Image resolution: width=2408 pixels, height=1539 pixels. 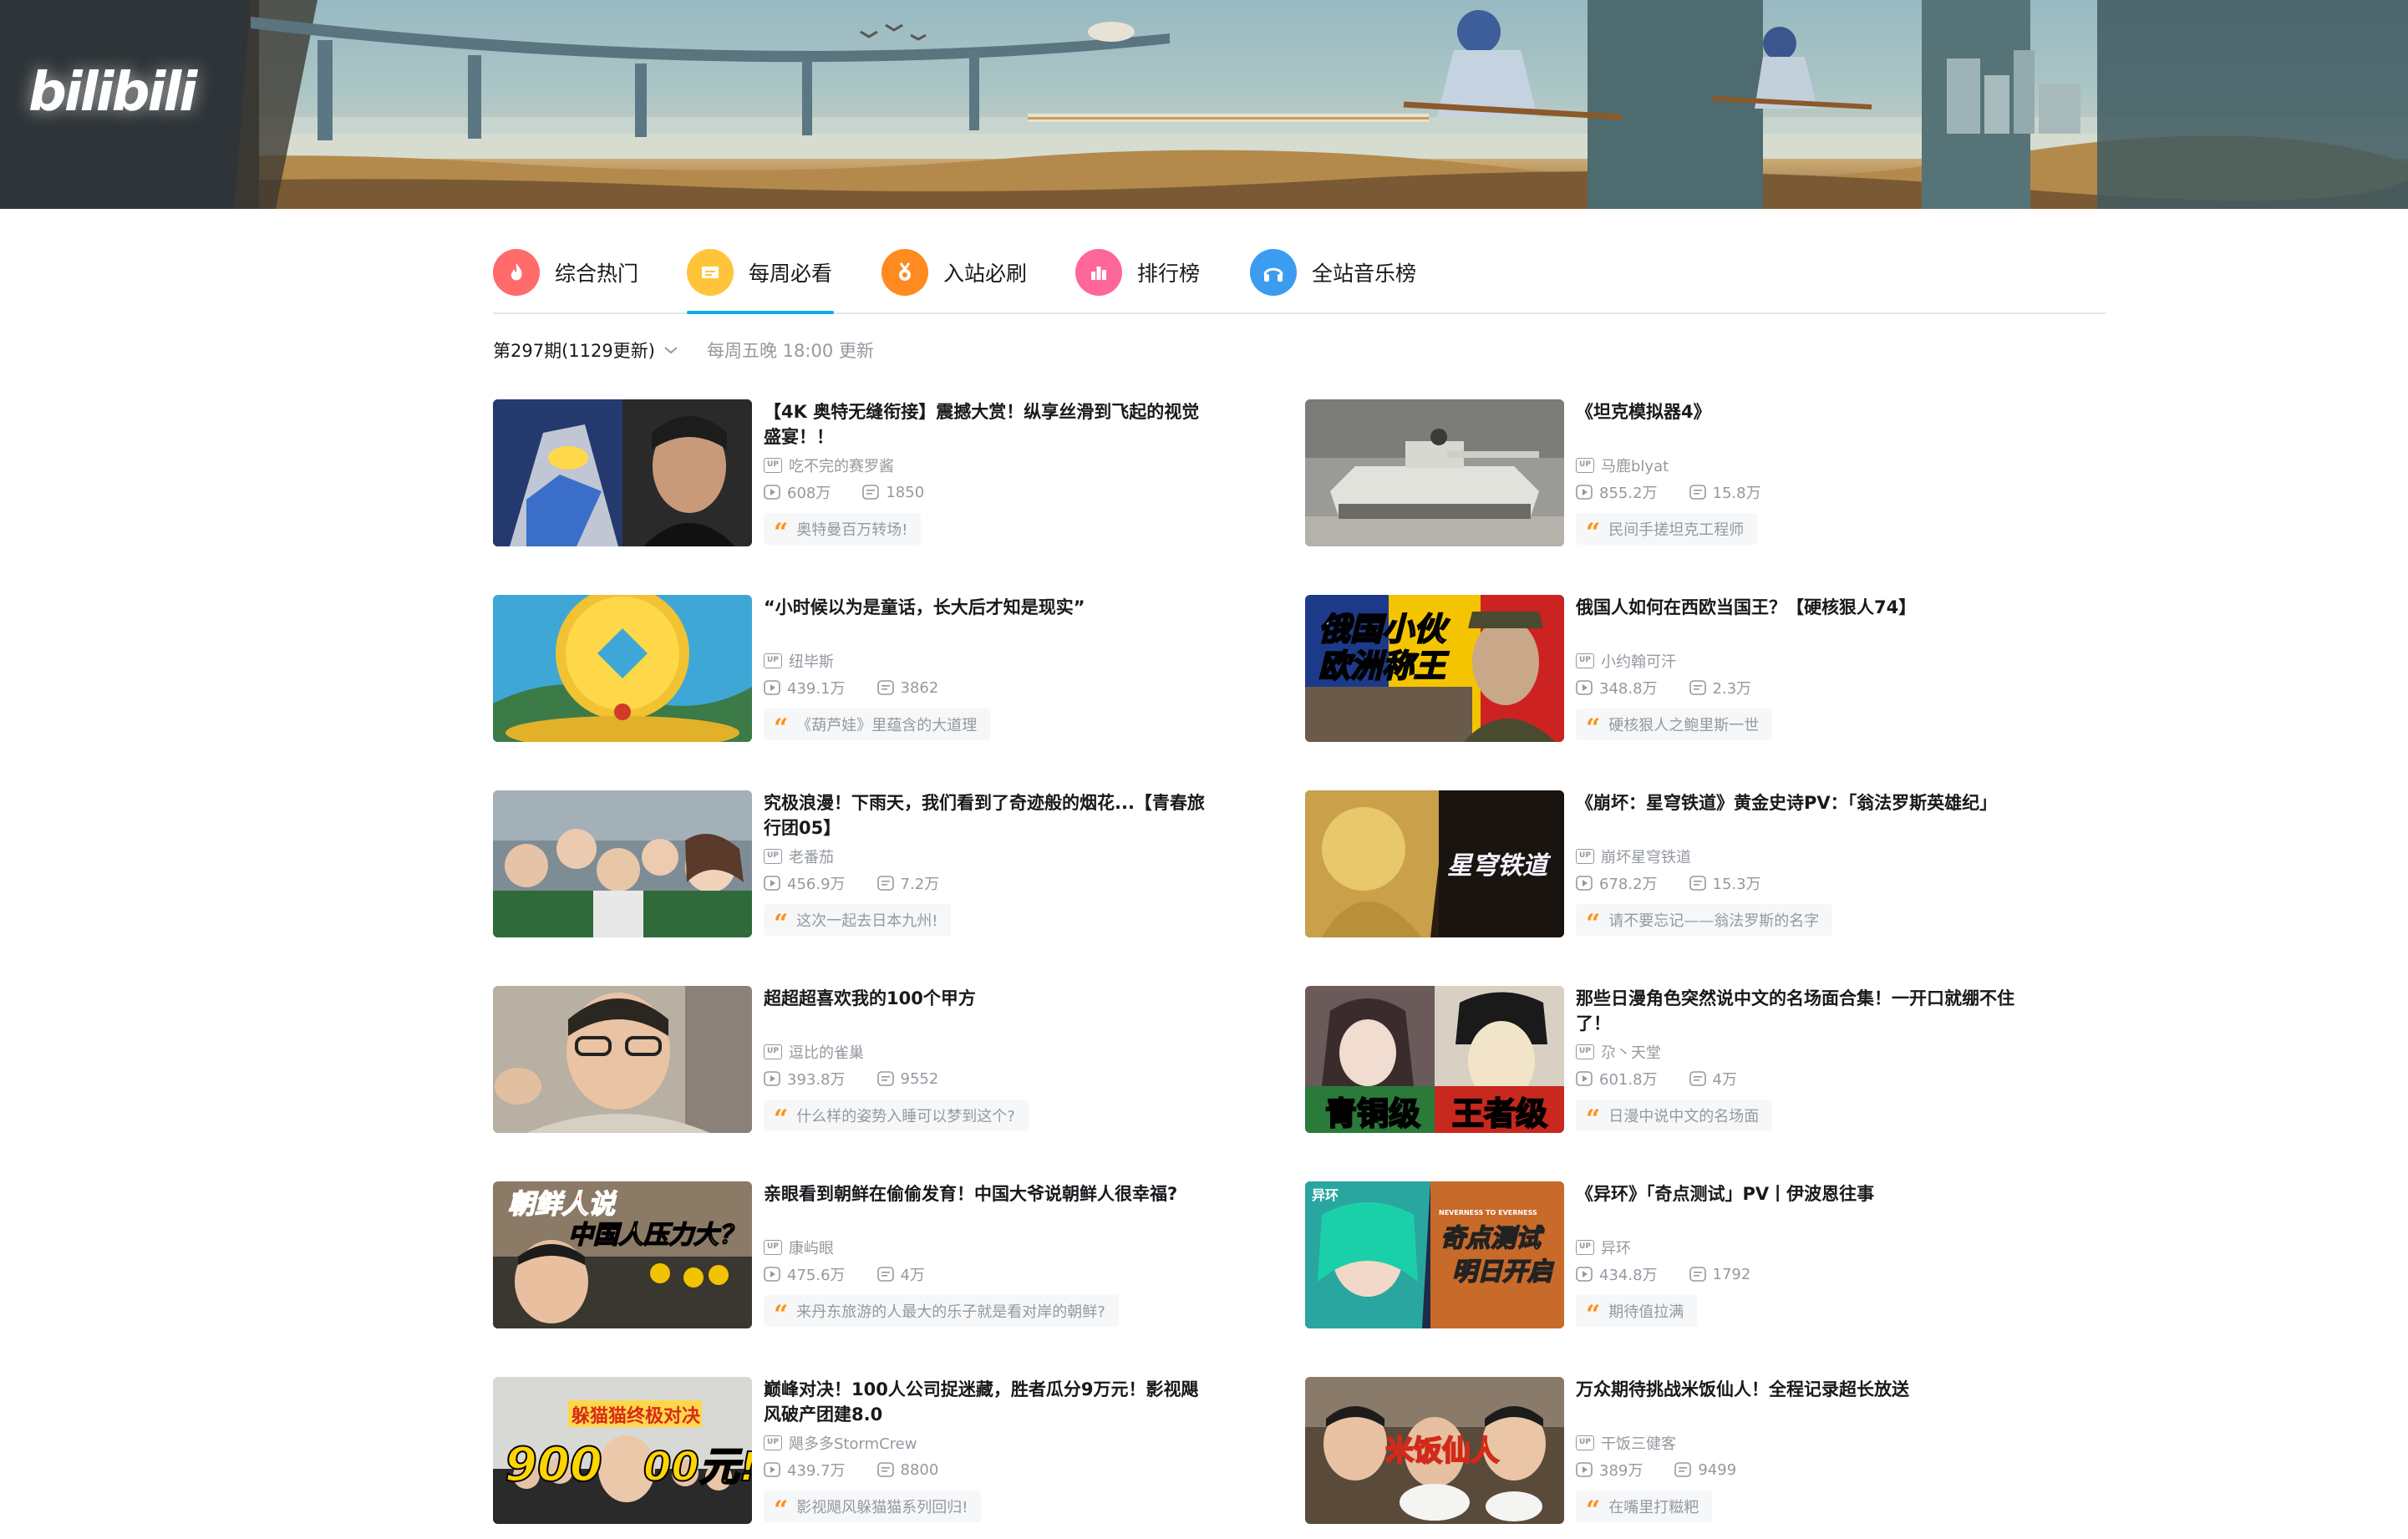 What do you see at coordinates (829, 465) in the screenshot?
I see `uploader: UP 吃不完的赛罗酱` at bounding box center [829, 465].